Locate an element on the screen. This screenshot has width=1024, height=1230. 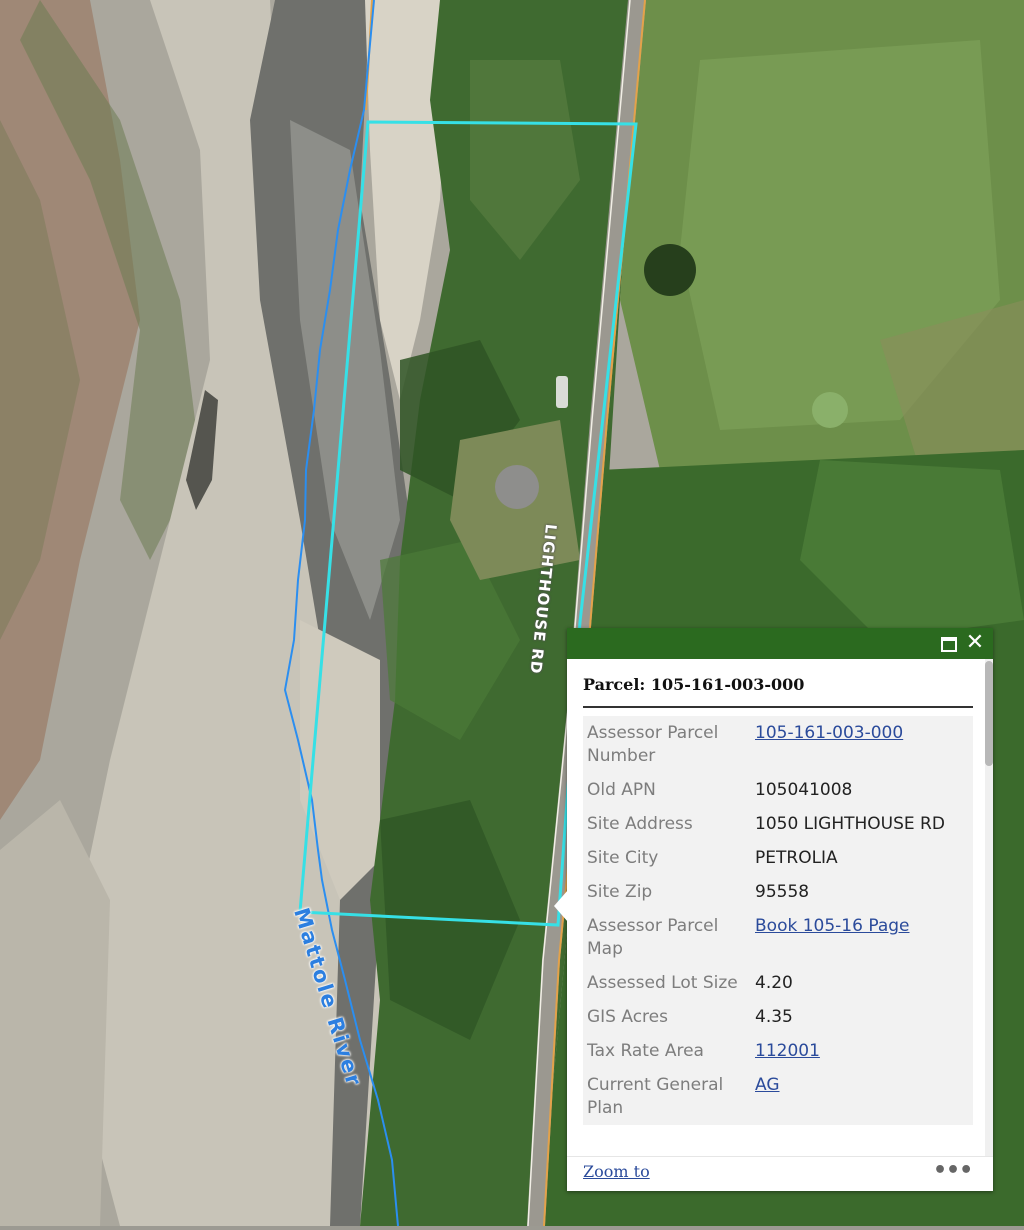
popup-title: Parcel: 105-161-003-000 is located at coordinates (778, 691).